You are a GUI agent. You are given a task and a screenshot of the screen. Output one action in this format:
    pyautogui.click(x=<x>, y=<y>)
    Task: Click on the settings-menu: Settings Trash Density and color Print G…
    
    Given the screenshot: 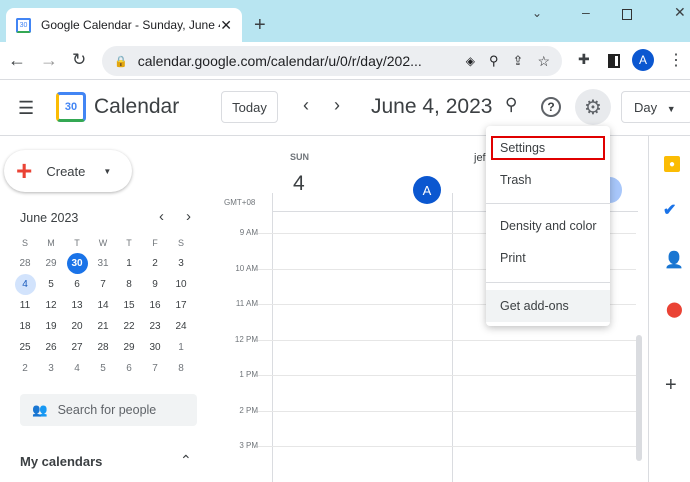 What is the action you would take?
    pyautogui.click(x=548, y=226)
    